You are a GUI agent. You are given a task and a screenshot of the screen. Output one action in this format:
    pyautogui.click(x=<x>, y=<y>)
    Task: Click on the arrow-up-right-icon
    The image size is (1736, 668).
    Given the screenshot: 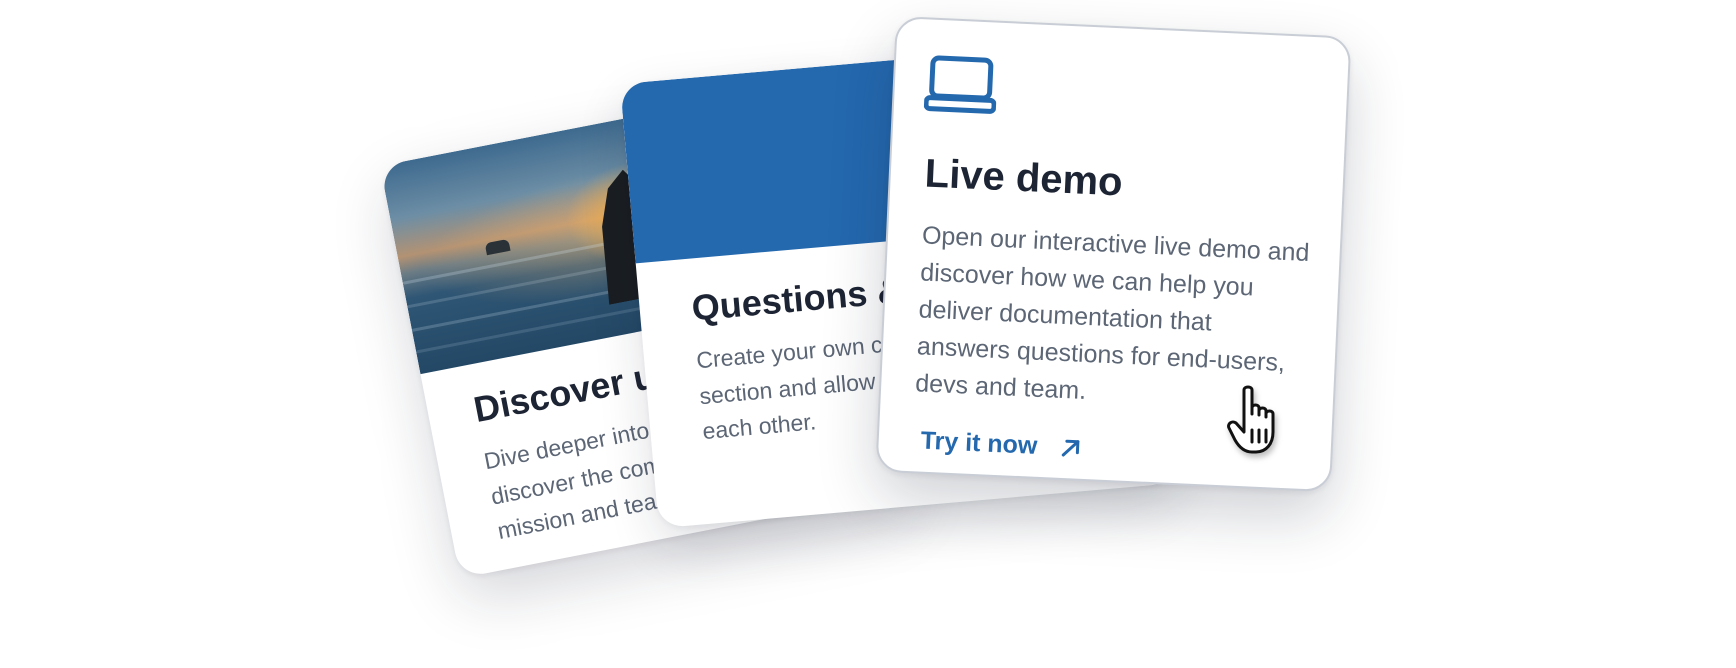 What is the action you would take?
    pyautogui.click(x=1070, y=447)
    